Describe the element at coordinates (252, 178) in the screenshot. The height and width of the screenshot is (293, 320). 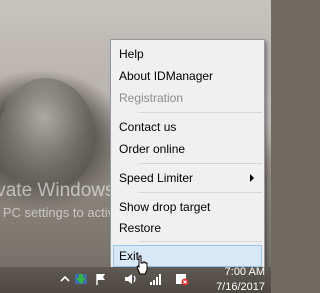
I see `submenu-arrow-icon` at that location.